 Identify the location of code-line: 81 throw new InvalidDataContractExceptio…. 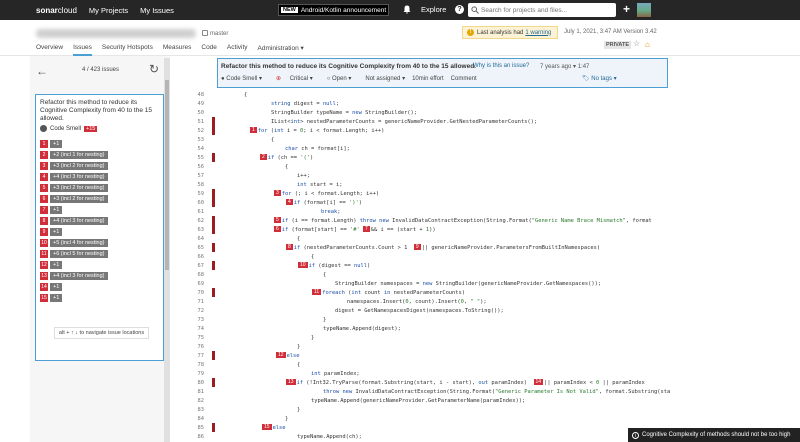
(434, 391).